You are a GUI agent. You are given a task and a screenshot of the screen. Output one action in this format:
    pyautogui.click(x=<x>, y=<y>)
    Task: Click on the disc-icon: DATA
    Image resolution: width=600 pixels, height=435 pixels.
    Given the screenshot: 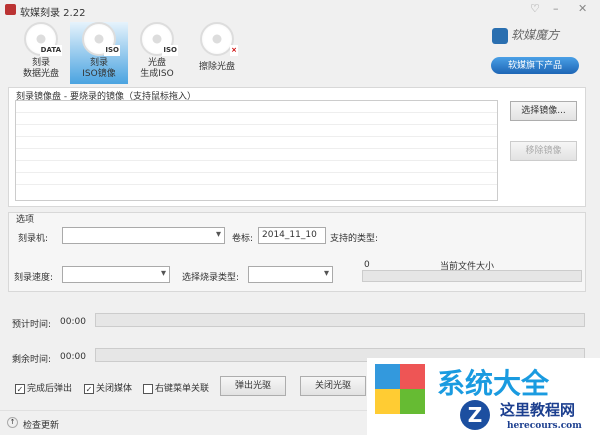 What is the action you would take?
    pyautogui.click(x=43, y=39)
    